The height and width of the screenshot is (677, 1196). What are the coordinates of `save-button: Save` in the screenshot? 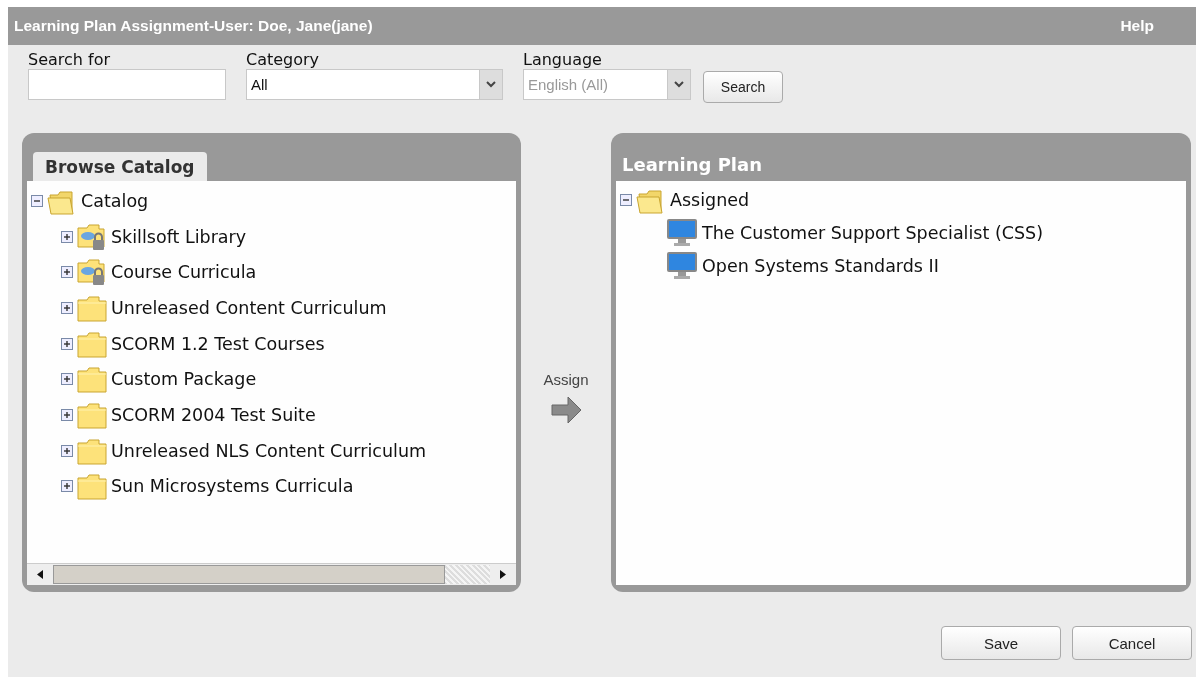 It's located at (1001, 643).